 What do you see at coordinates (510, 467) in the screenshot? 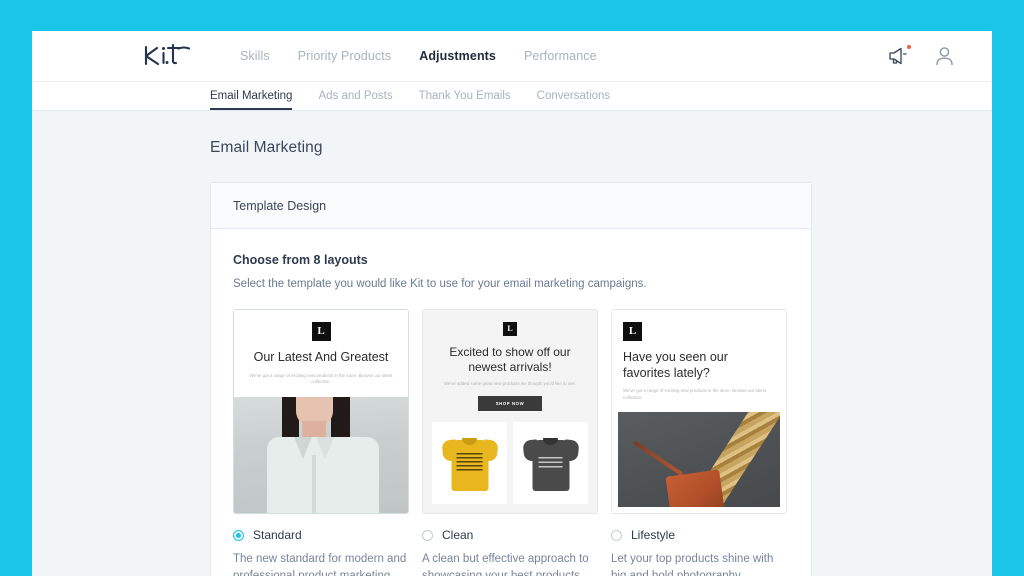
I see `preview-product-thumbs` at bounding box center [510, 467].